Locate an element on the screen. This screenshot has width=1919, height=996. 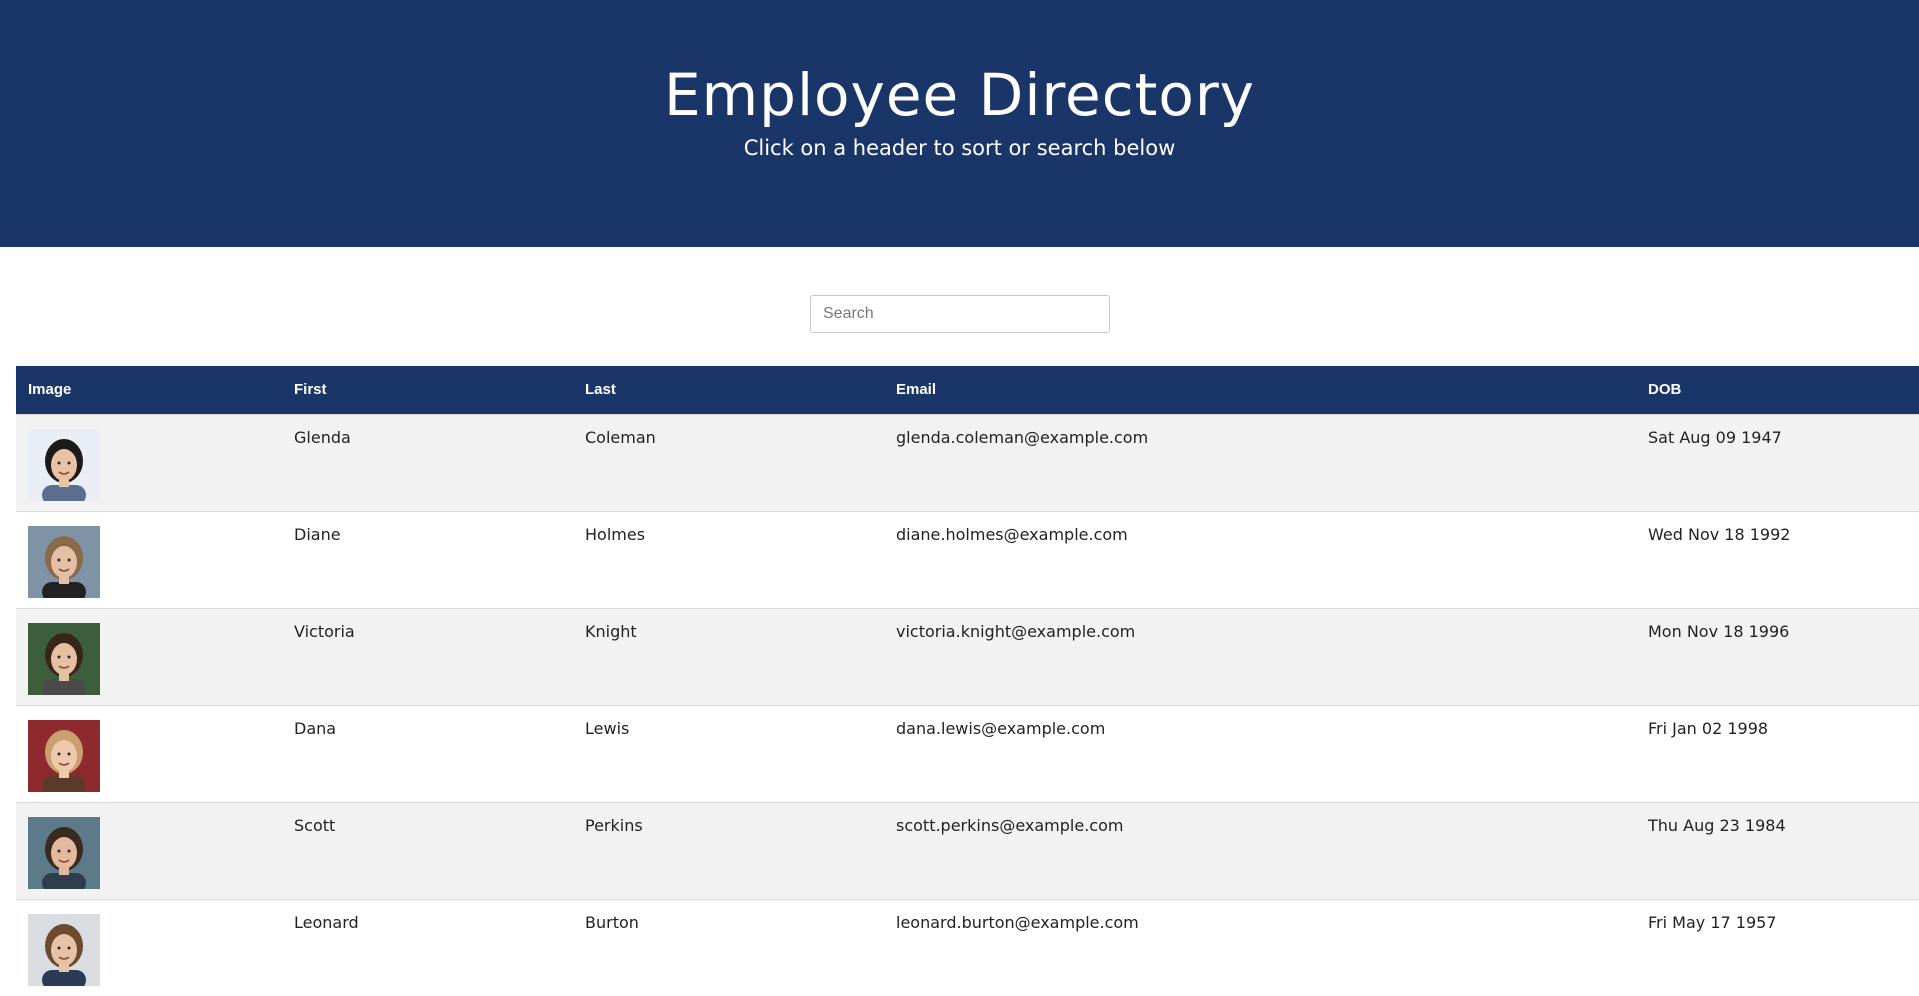
email-cell: glenda.coleman@example.com is located at coordinates (1022, 437).